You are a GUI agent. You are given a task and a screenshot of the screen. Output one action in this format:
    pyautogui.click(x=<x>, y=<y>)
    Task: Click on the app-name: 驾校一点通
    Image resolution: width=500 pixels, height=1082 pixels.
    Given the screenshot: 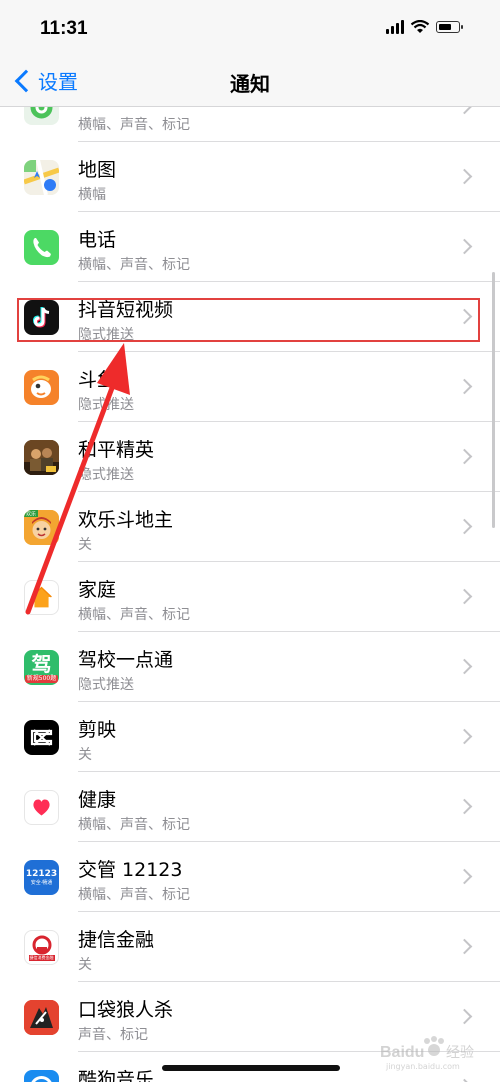 What is the action you would take?
    pyautogui.click(x=126, y=660)
    